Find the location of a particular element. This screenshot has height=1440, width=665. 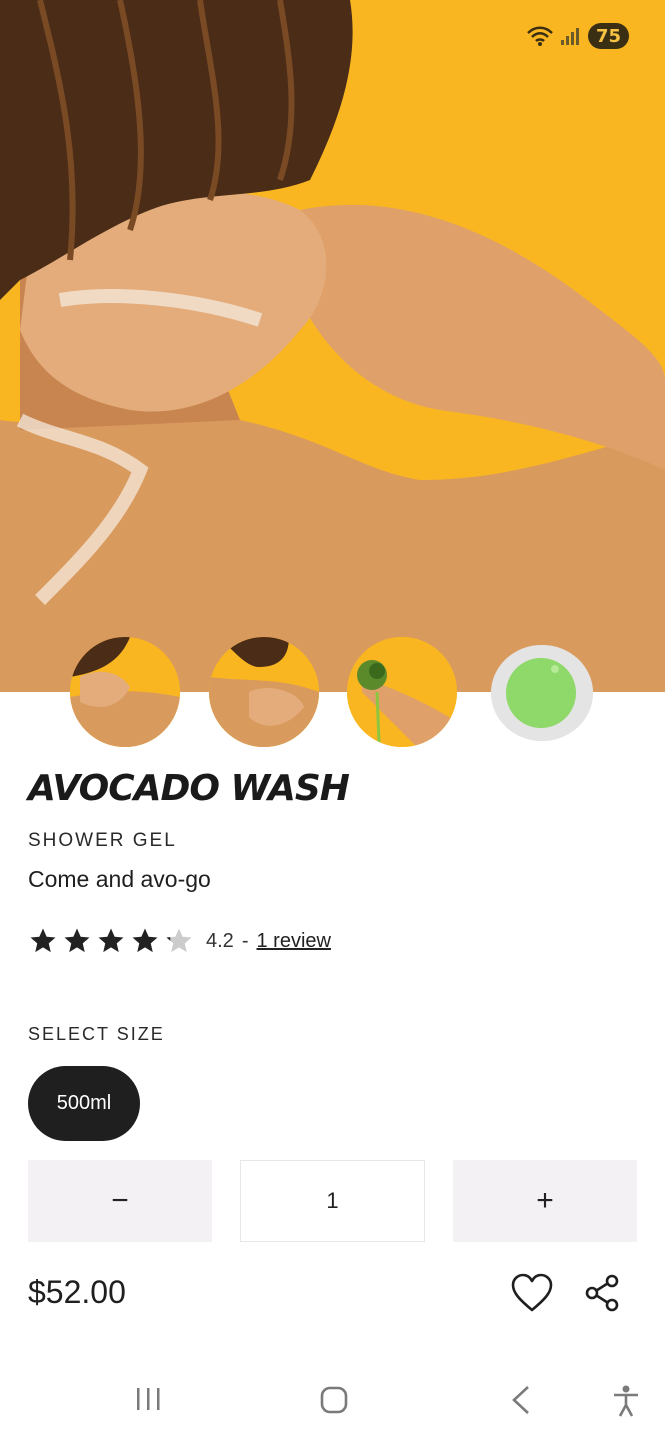

recents-icon is located at coordinates (149, 1399).